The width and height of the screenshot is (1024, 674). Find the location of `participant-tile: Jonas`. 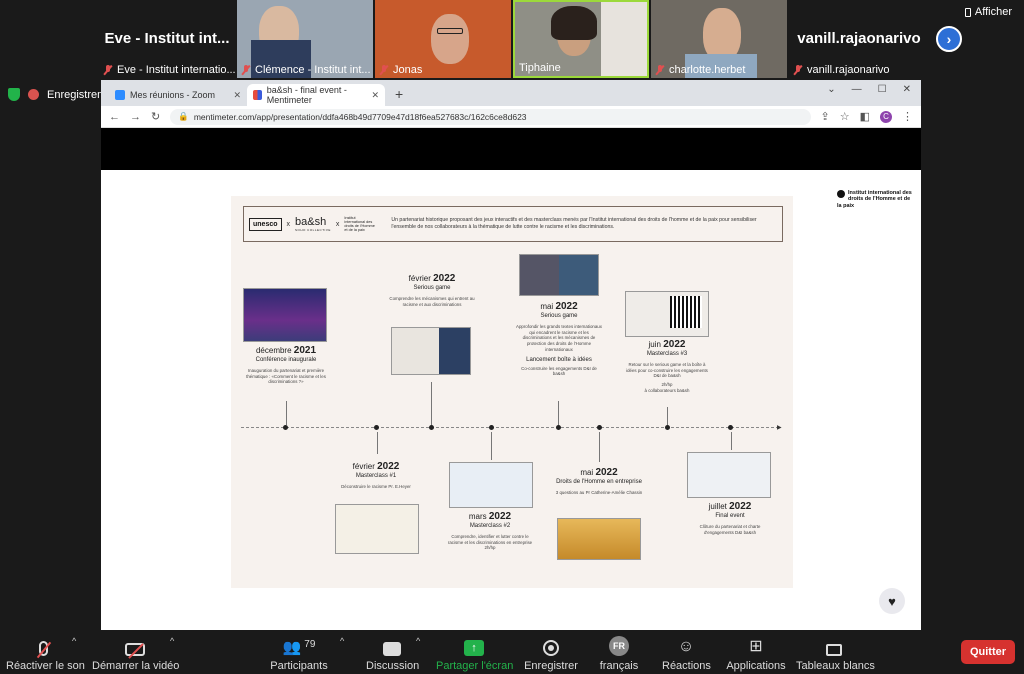

participant-tile: Jonas is located at coordinates (443, 39).